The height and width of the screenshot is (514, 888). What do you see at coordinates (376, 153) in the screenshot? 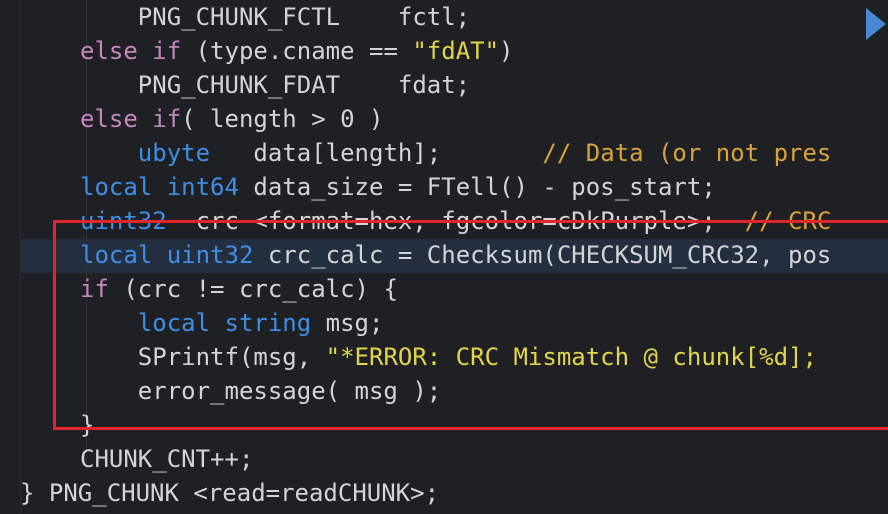
I see `code-token: data[length];` at bounding box center [376, 153].